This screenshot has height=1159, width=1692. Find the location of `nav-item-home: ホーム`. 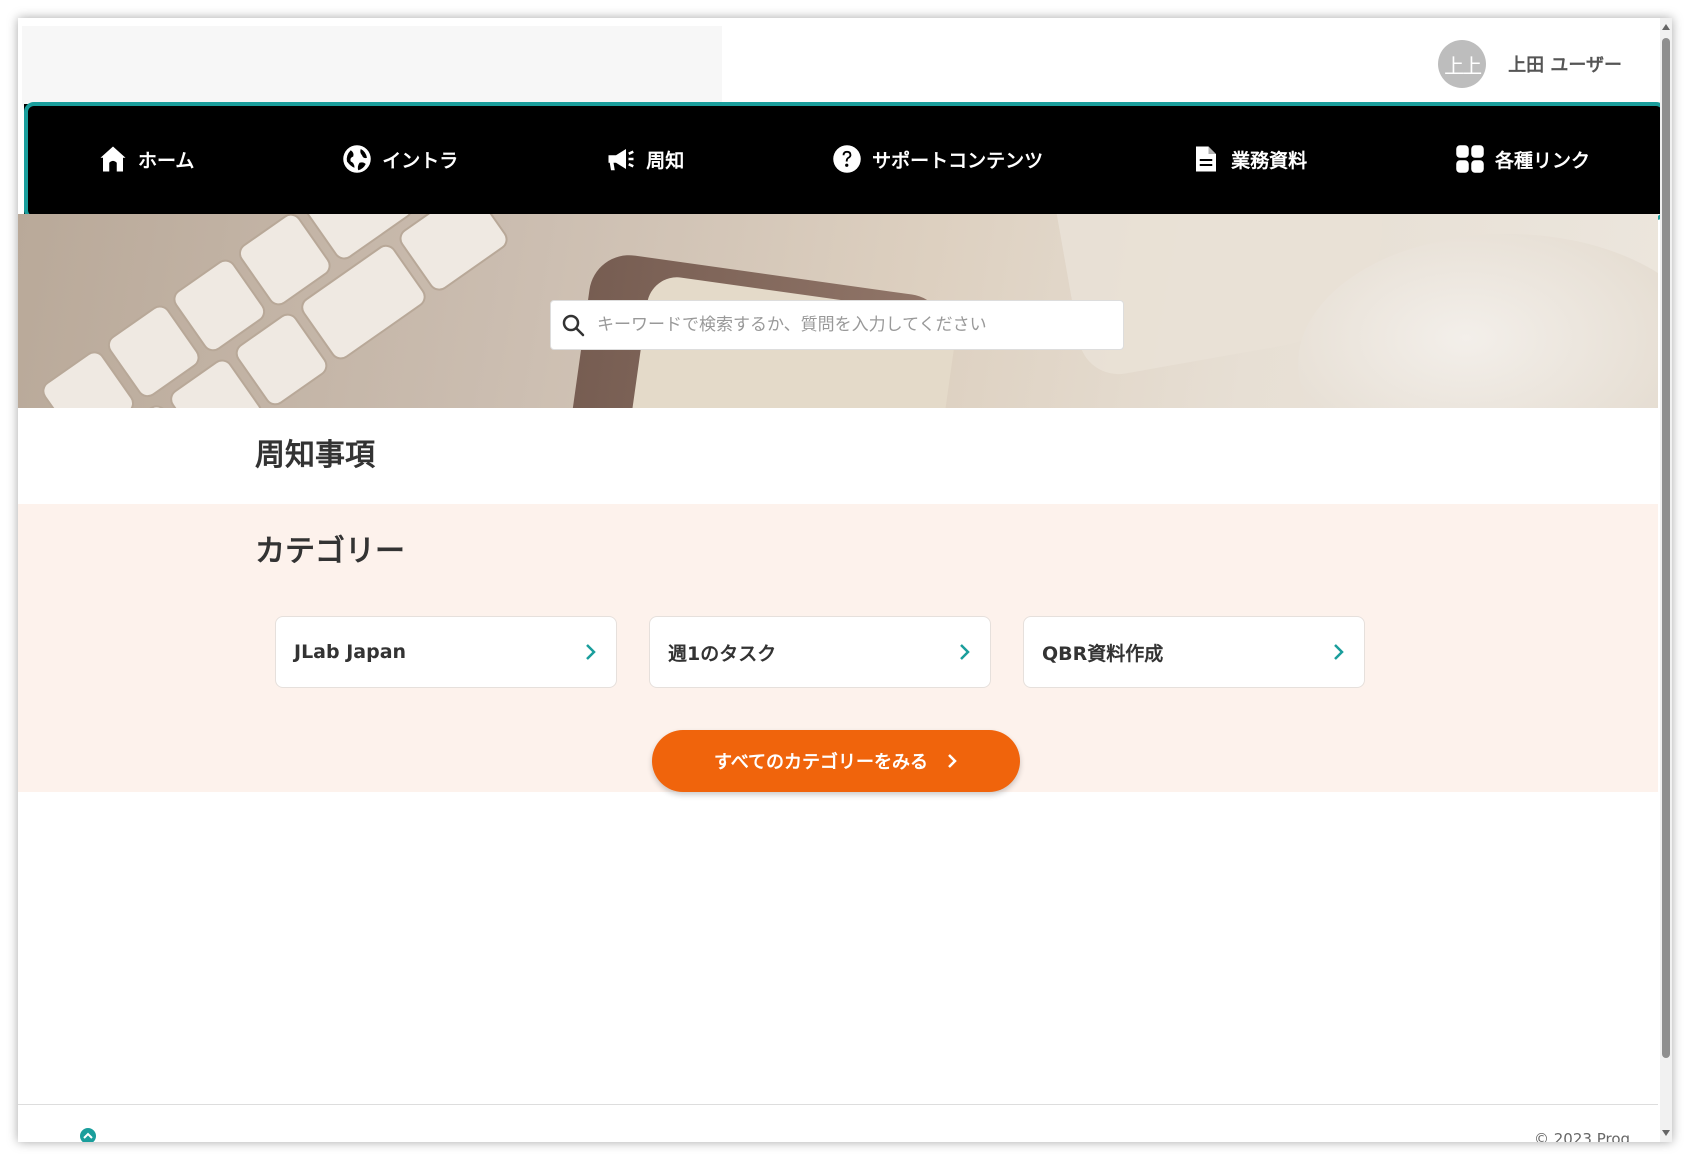

nav-item-home: ホーム is located at coordinates (146, 159).